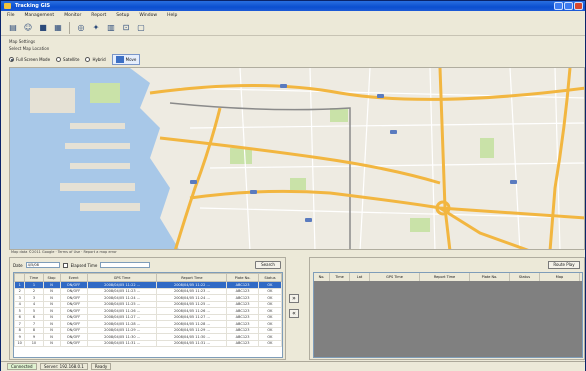  I want to click on status-server: Server: 192.168.0.1, so click(64, 366).